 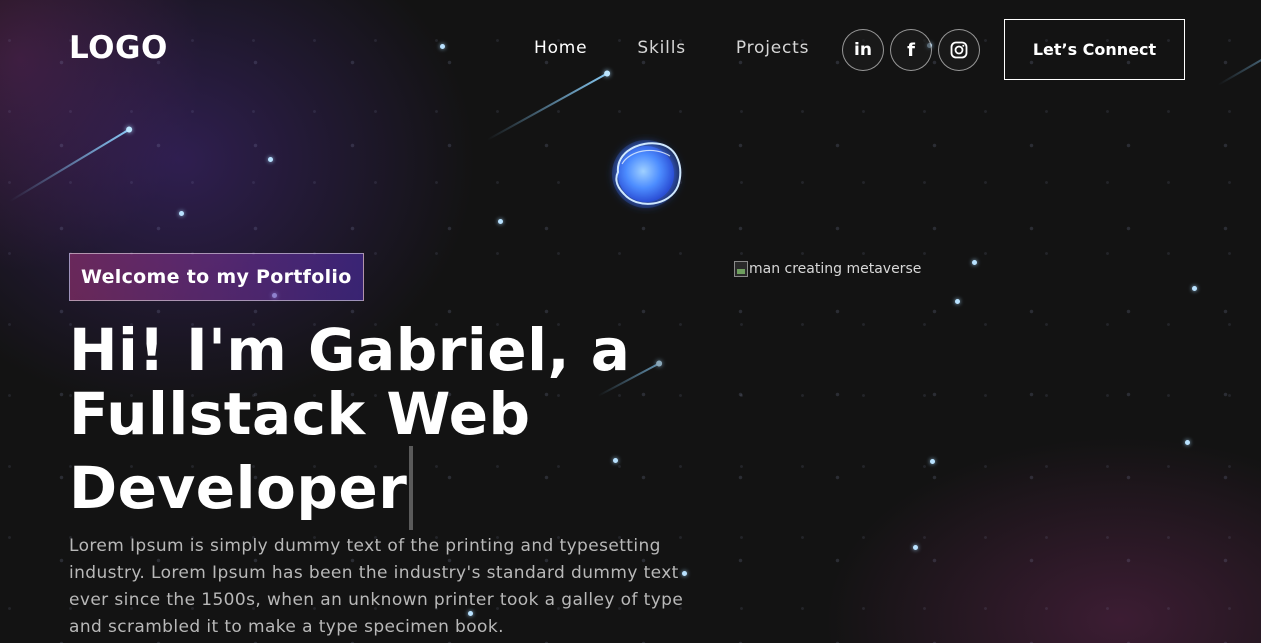 I want to click on linkedin-icon: in, so click(x=863, y=50).